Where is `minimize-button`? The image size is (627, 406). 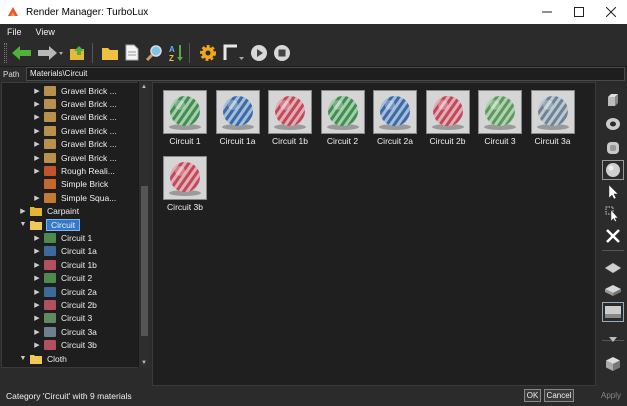 minimize-button is located at coordinates (547, 12).